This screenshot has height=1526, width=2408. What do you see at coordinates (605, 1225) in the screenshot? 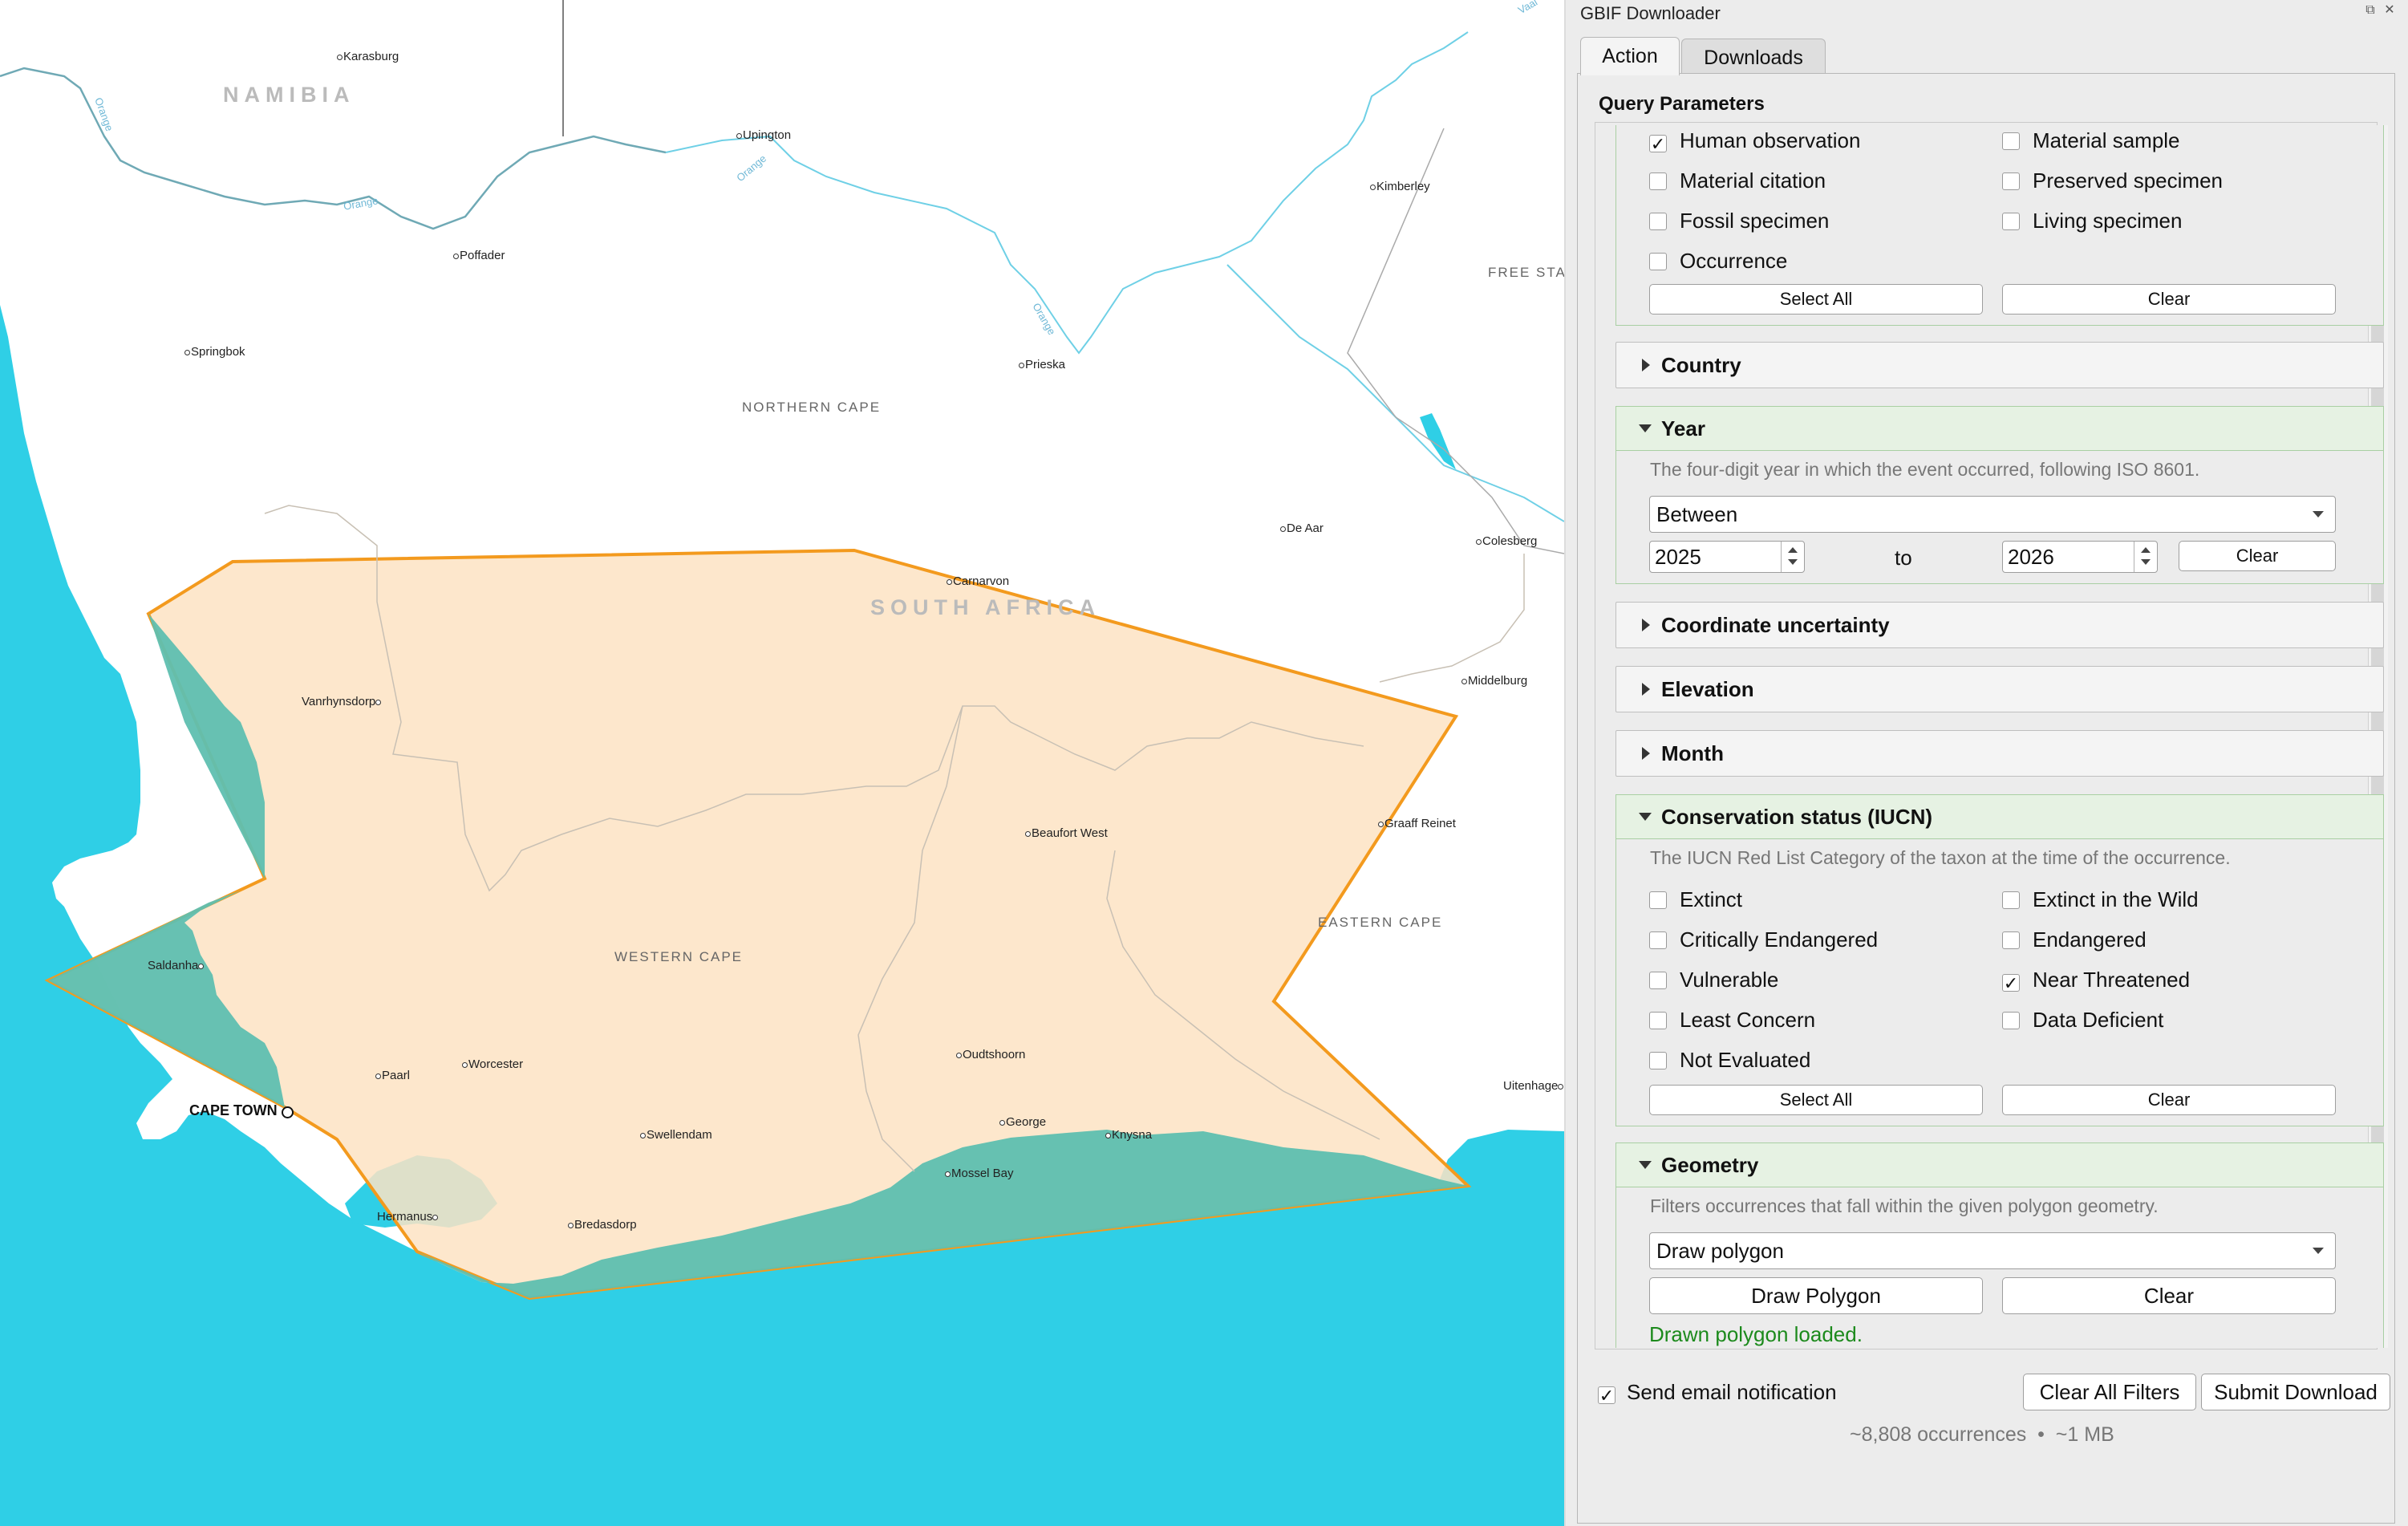
I see `place-name: Bredasdorp` at bounding box center [605, 1225].